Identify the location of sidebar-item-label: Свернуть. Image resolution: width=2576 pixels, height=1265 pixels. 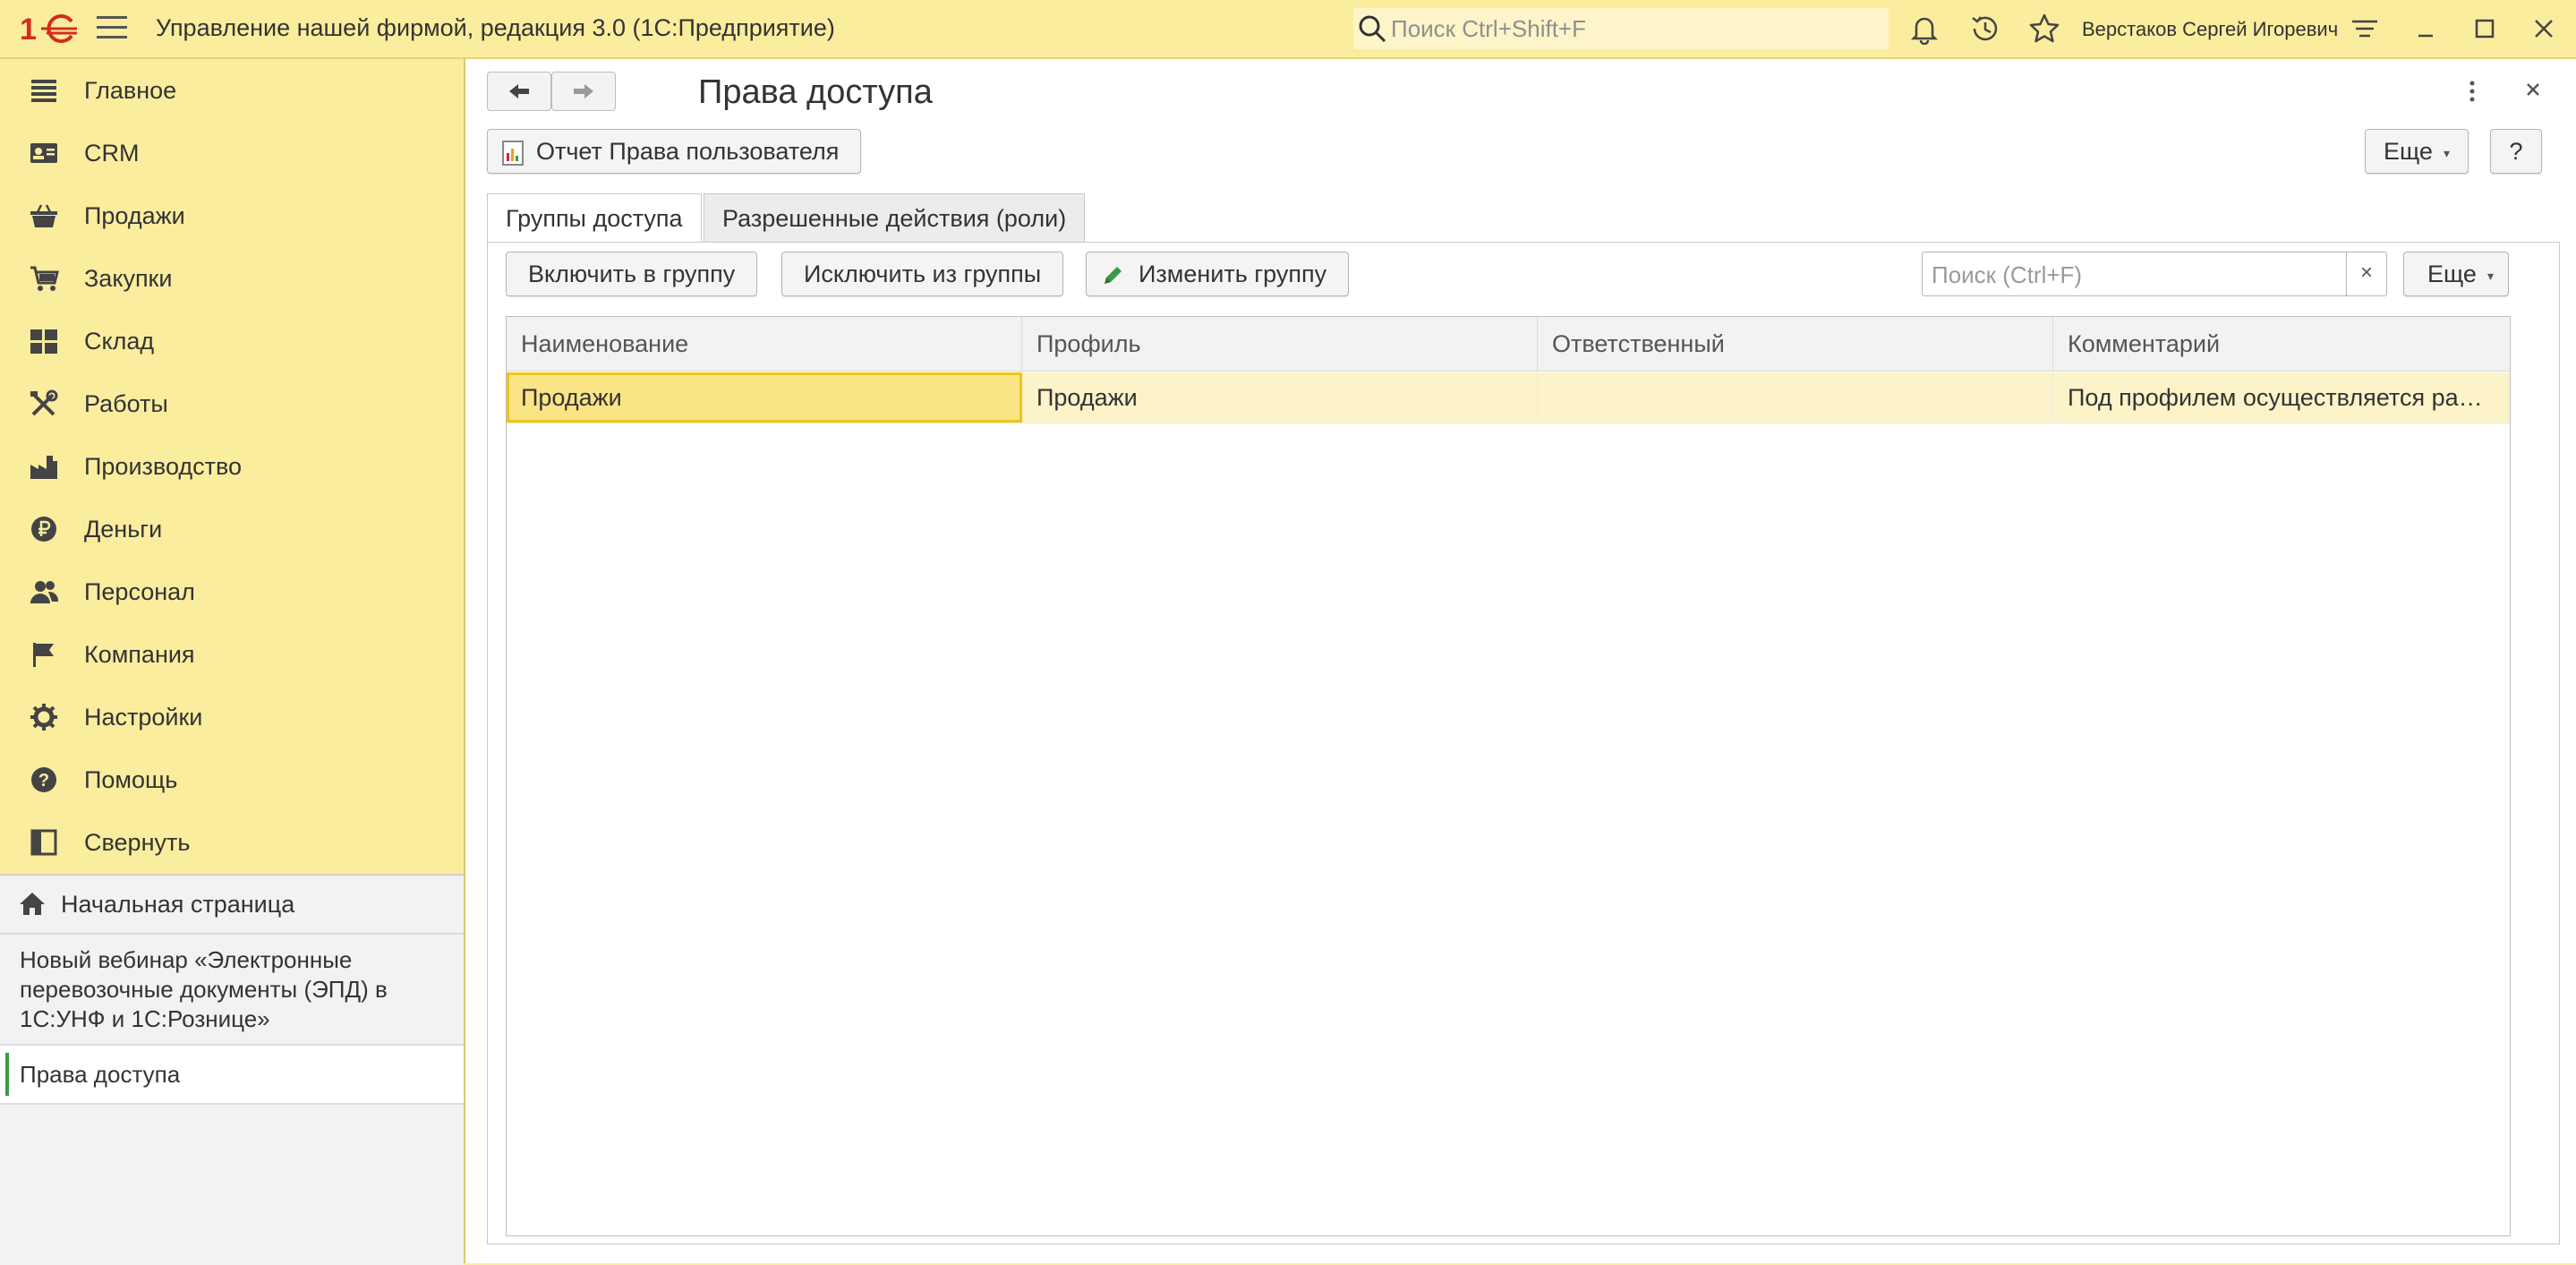
(137, 842).